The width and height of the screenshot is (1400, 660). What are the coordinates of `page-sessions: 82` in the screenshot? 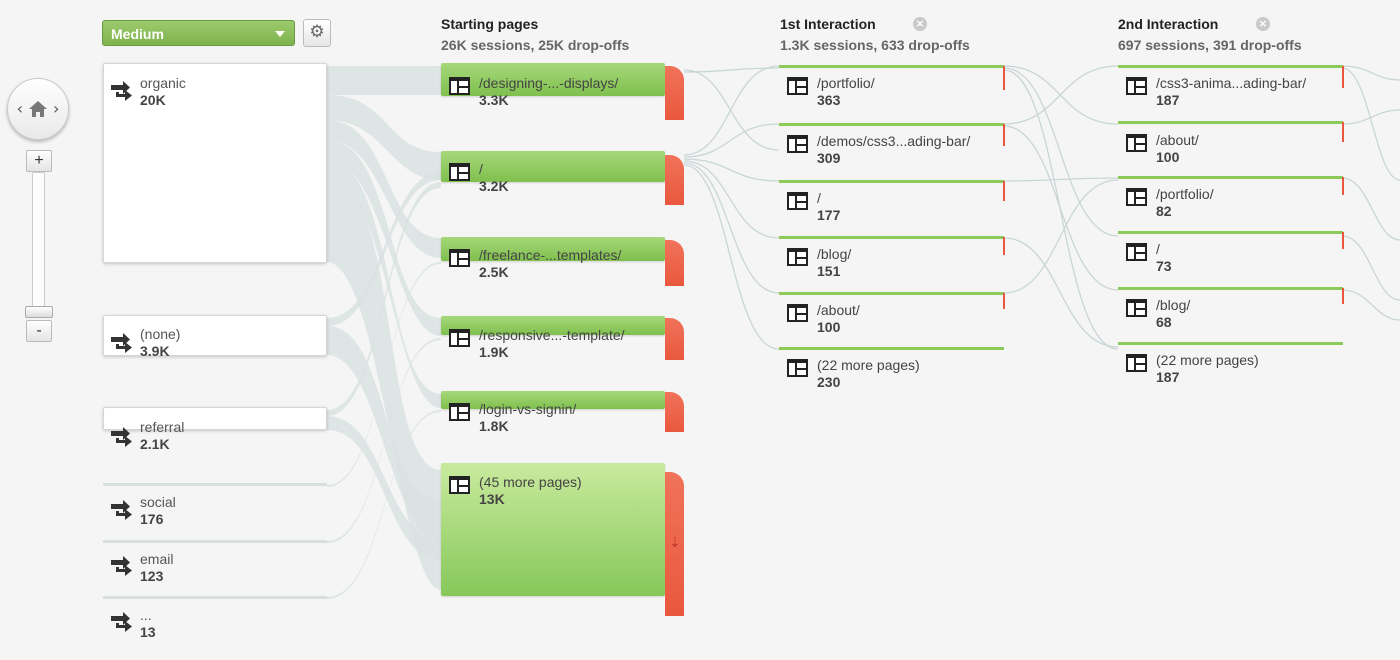 It's located at (1164, 211).